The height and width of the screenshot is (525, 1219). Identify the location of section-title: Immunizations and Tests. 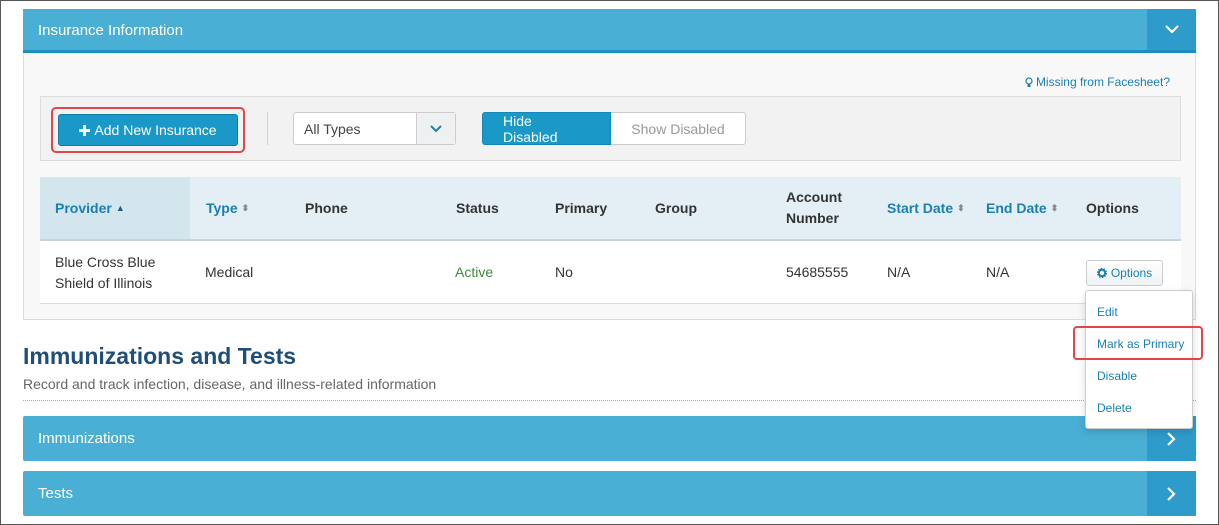
(160, 356).